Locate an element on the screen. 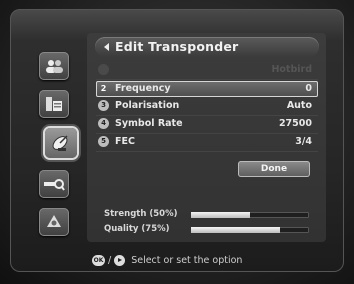  quality-bar is located at coordinates (250, 230).